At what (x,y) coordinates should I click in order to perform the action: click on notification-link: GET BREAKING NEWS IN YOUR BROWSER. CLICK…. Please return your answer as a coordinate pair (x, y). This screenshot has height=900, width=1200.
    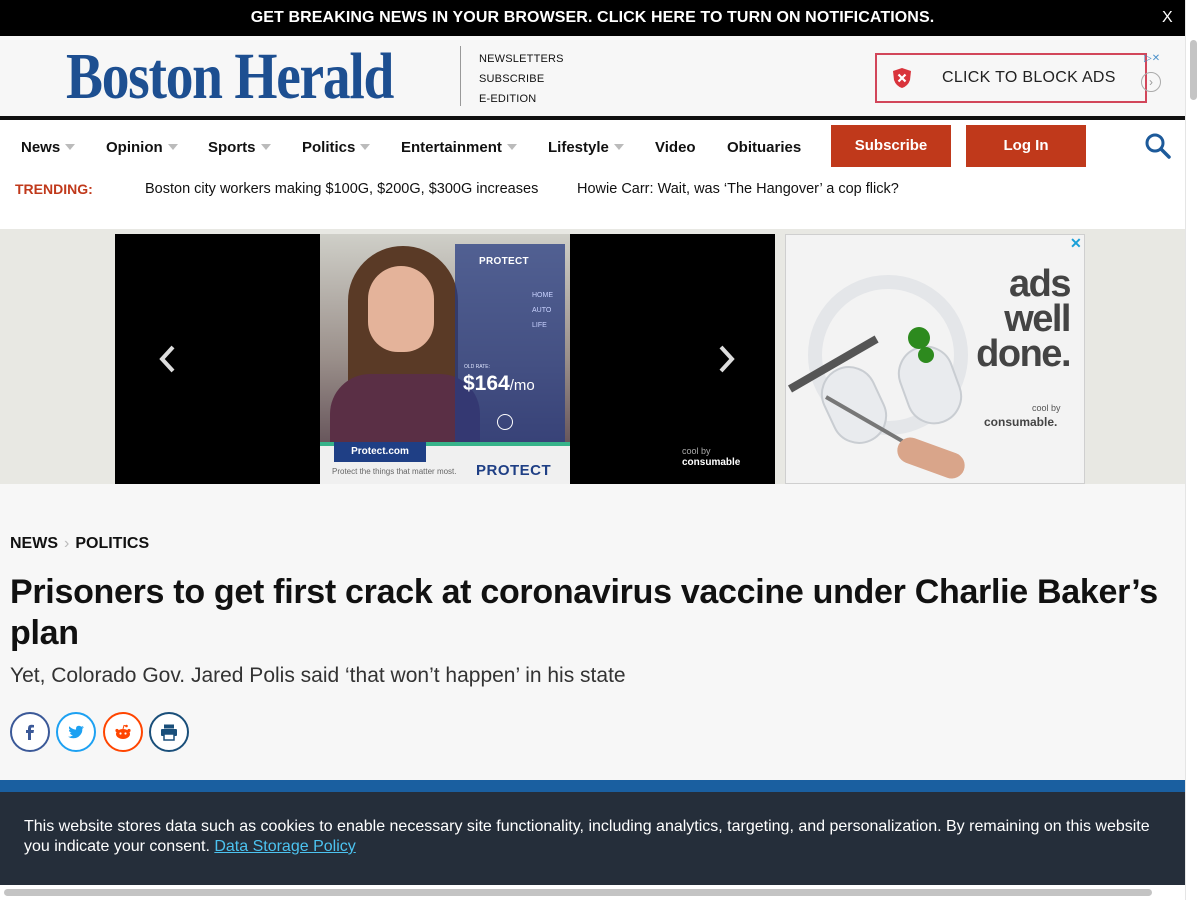
    Looking at the image, I should click on (592, 18).